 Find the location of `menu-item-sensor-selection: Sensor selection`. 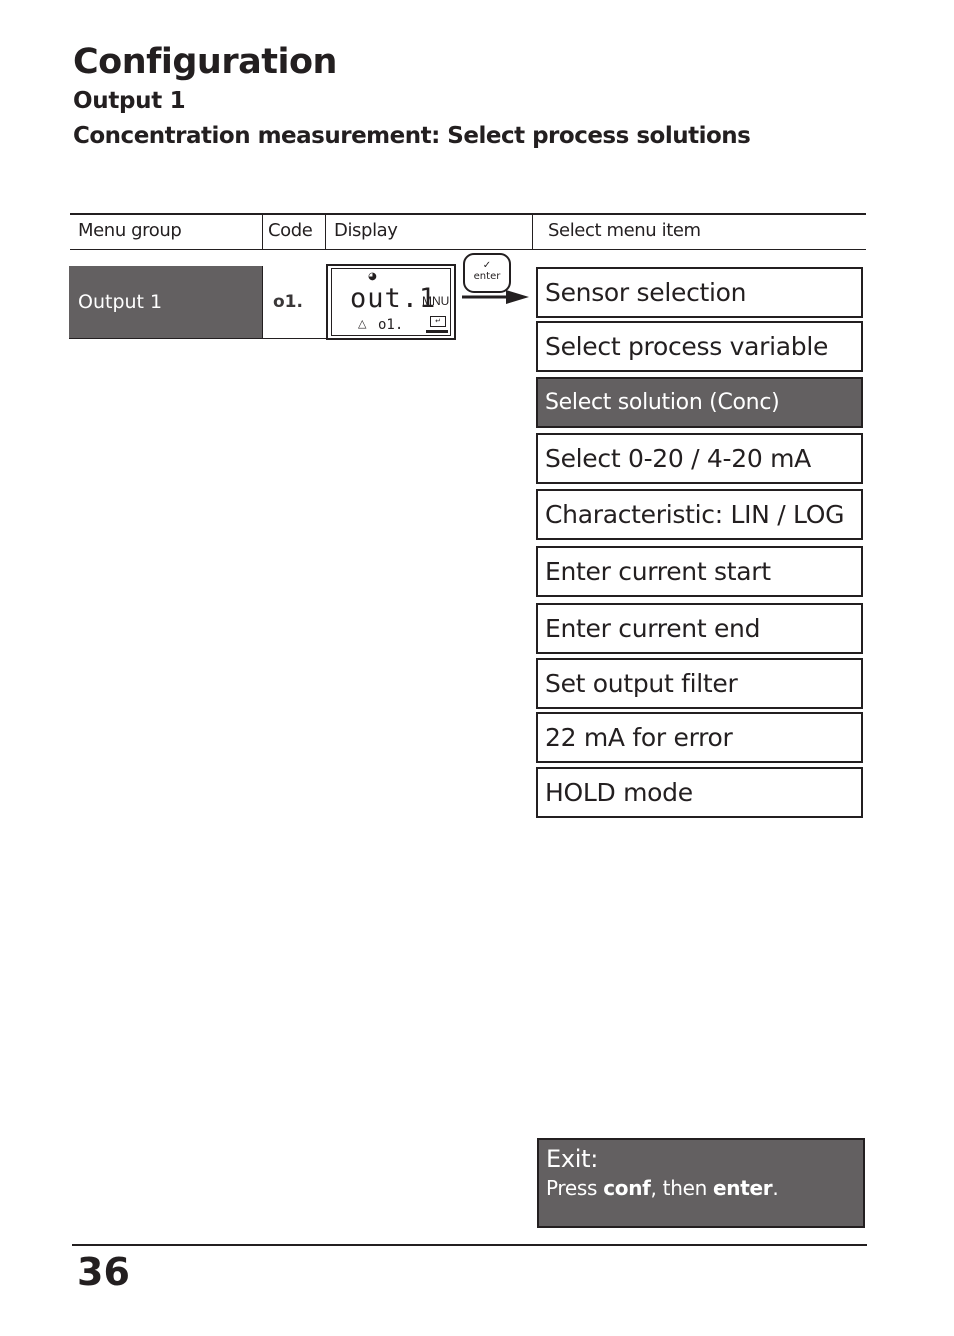

menu-item-sensor-selection: Sensor selection is located at coordinates (699, 292).